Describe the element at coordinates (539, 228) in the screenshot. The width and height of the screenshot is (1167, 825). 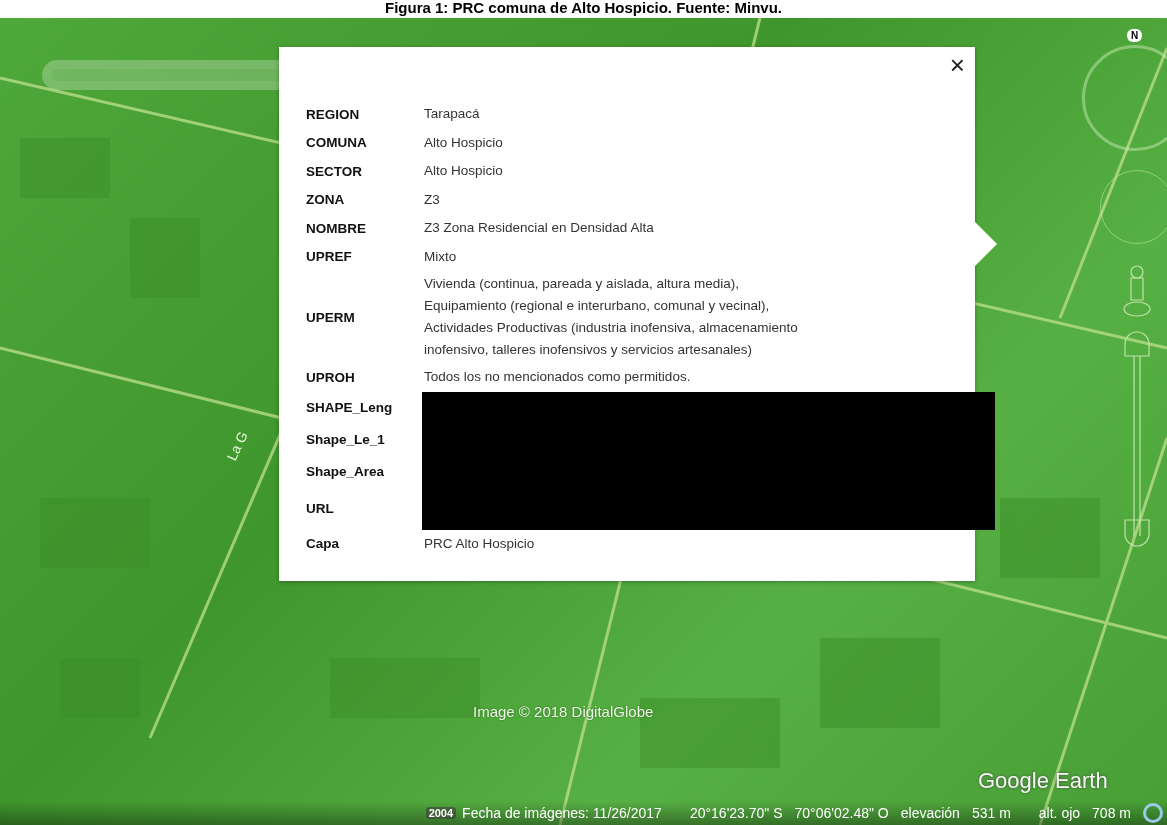
I see `field-value: Z3 Zona Residencial en Densidad Alta` at that location.